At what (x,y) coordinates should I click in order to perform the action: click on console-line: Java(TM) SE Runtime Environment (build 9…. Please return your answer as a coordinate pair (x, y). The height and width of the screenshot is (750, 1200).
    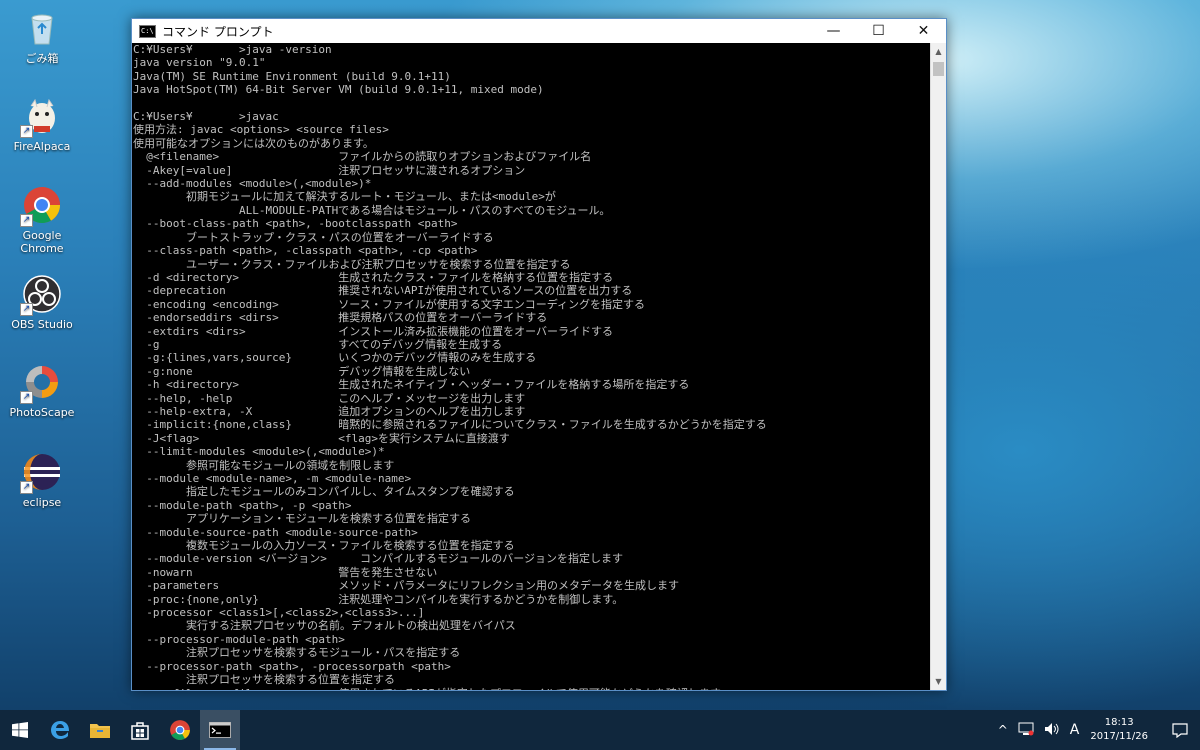
    Looking at the image, I should click on (292, 76).